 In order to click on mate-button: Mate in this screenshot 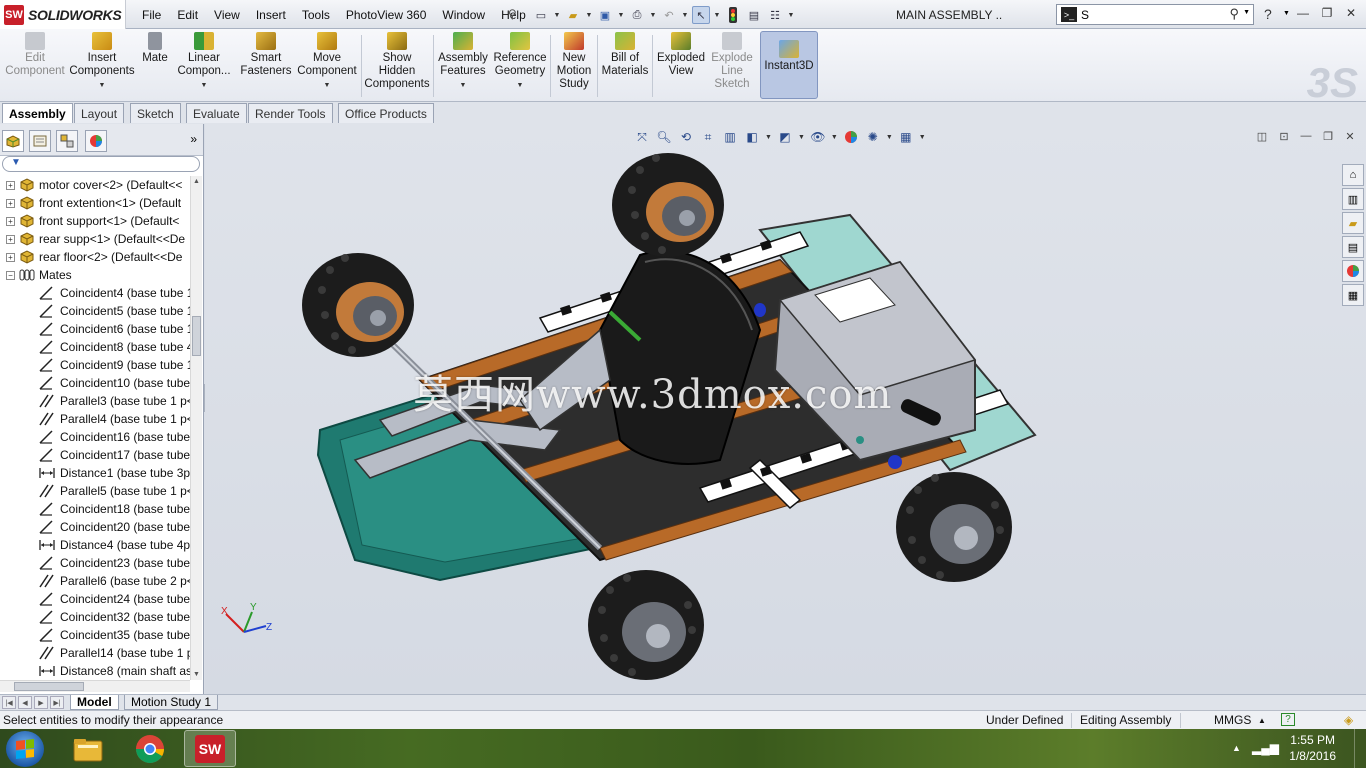, I will do `click(155, 66)`.